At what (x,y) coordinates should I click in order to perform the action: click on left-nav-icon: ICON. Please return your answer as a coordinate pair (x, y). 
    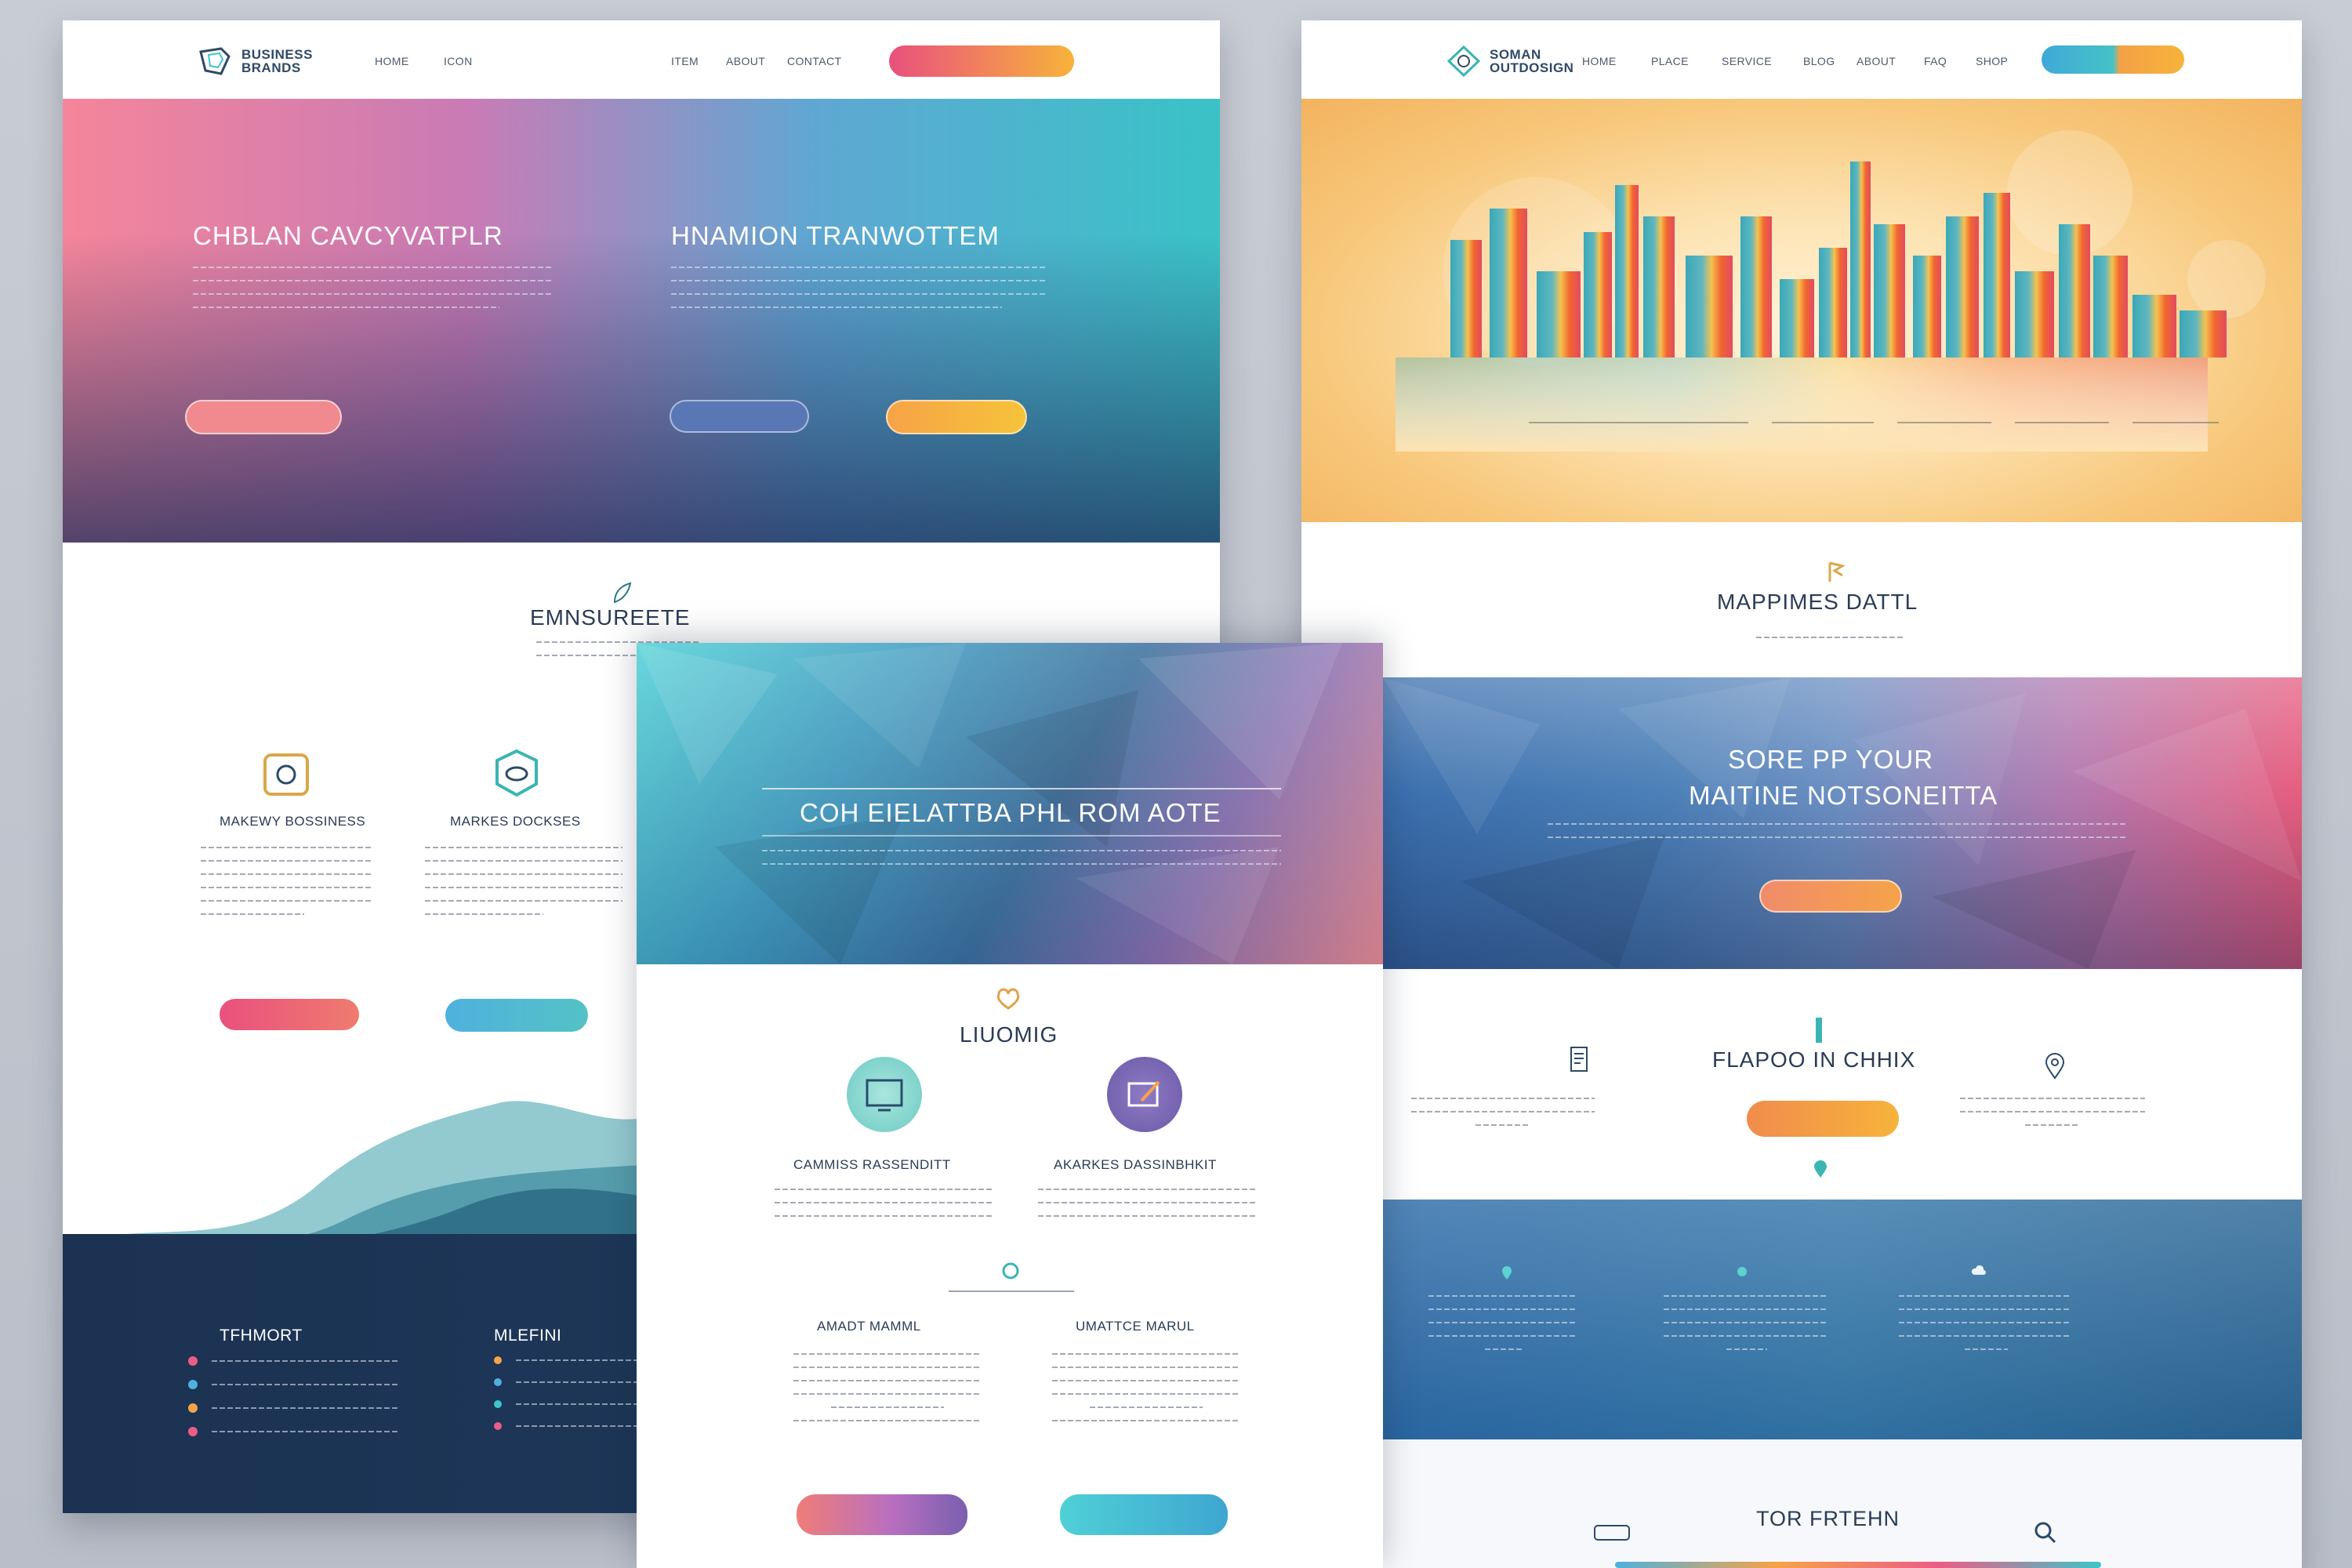
    Looking at the image, I should click on (458, 61).